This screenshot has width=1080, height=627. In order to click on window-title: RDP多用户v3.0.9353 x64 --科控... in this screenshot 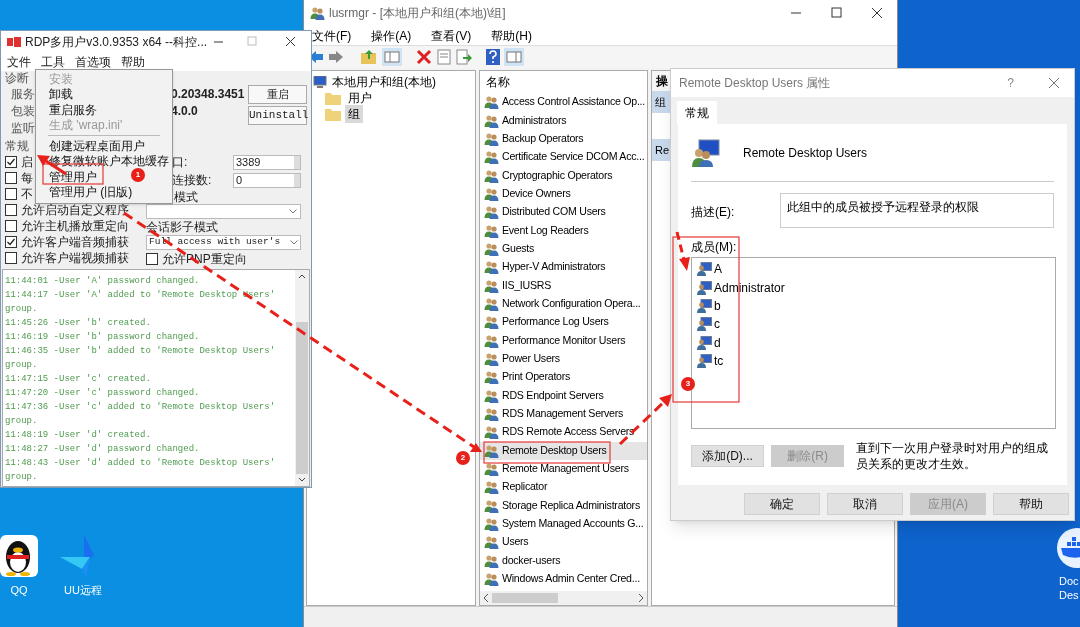, I will do `click(116, 42)`.